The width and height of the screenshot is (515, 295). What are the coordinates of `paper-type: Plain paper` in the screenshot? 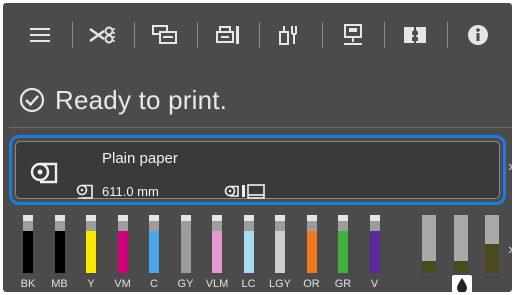 It's located at (140, 158).